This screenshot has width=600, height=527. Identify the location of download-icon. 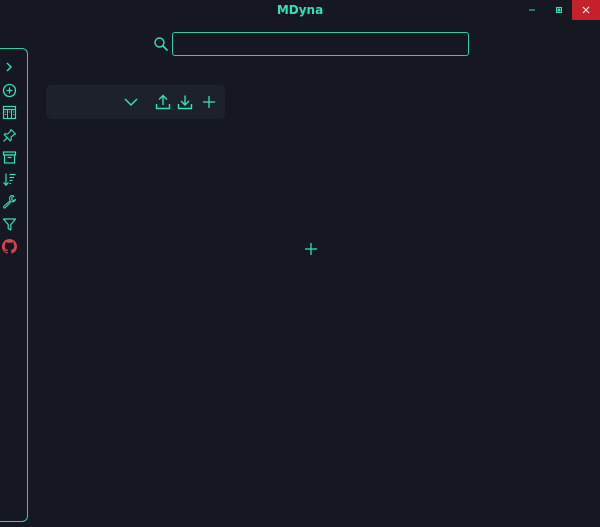
(185, 102).